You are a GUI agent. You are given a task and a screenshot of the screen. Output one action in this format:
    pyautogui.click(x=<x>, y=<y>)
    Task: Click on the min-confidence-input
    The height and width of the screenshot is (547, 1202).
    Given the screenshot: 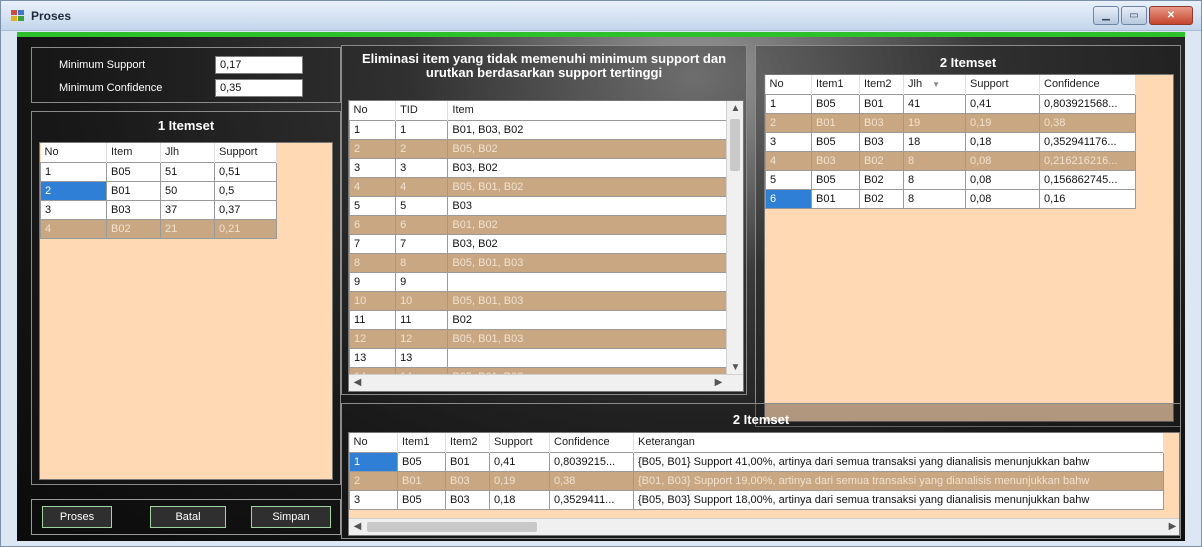 What is the action you would take?
    pyautogui.click(x=259, y=88)
    